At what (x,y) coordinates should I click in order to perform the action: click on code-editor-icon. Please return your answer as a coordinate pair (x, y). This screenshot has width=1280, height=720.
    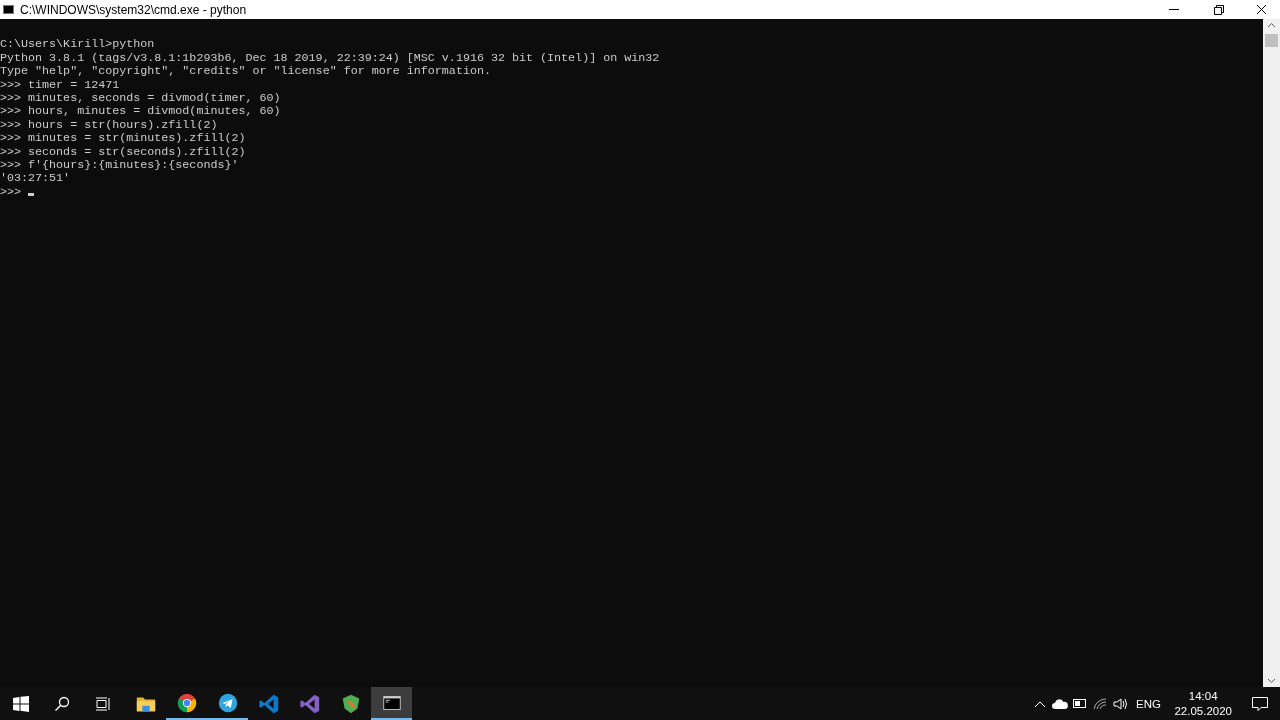
    Looking at the image, I should click on (268, 703).